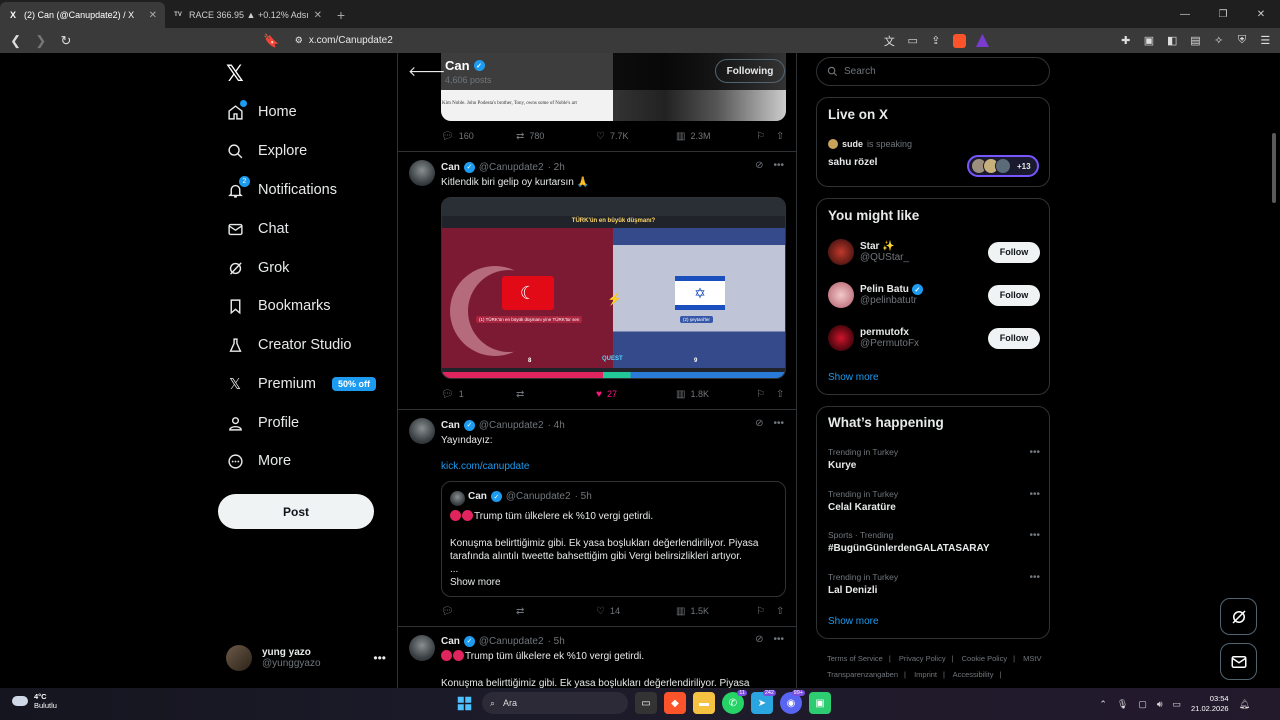  Describe the element at coordinates (889, 41) in the screenshot. I see `translate-icon: 文` at that location.